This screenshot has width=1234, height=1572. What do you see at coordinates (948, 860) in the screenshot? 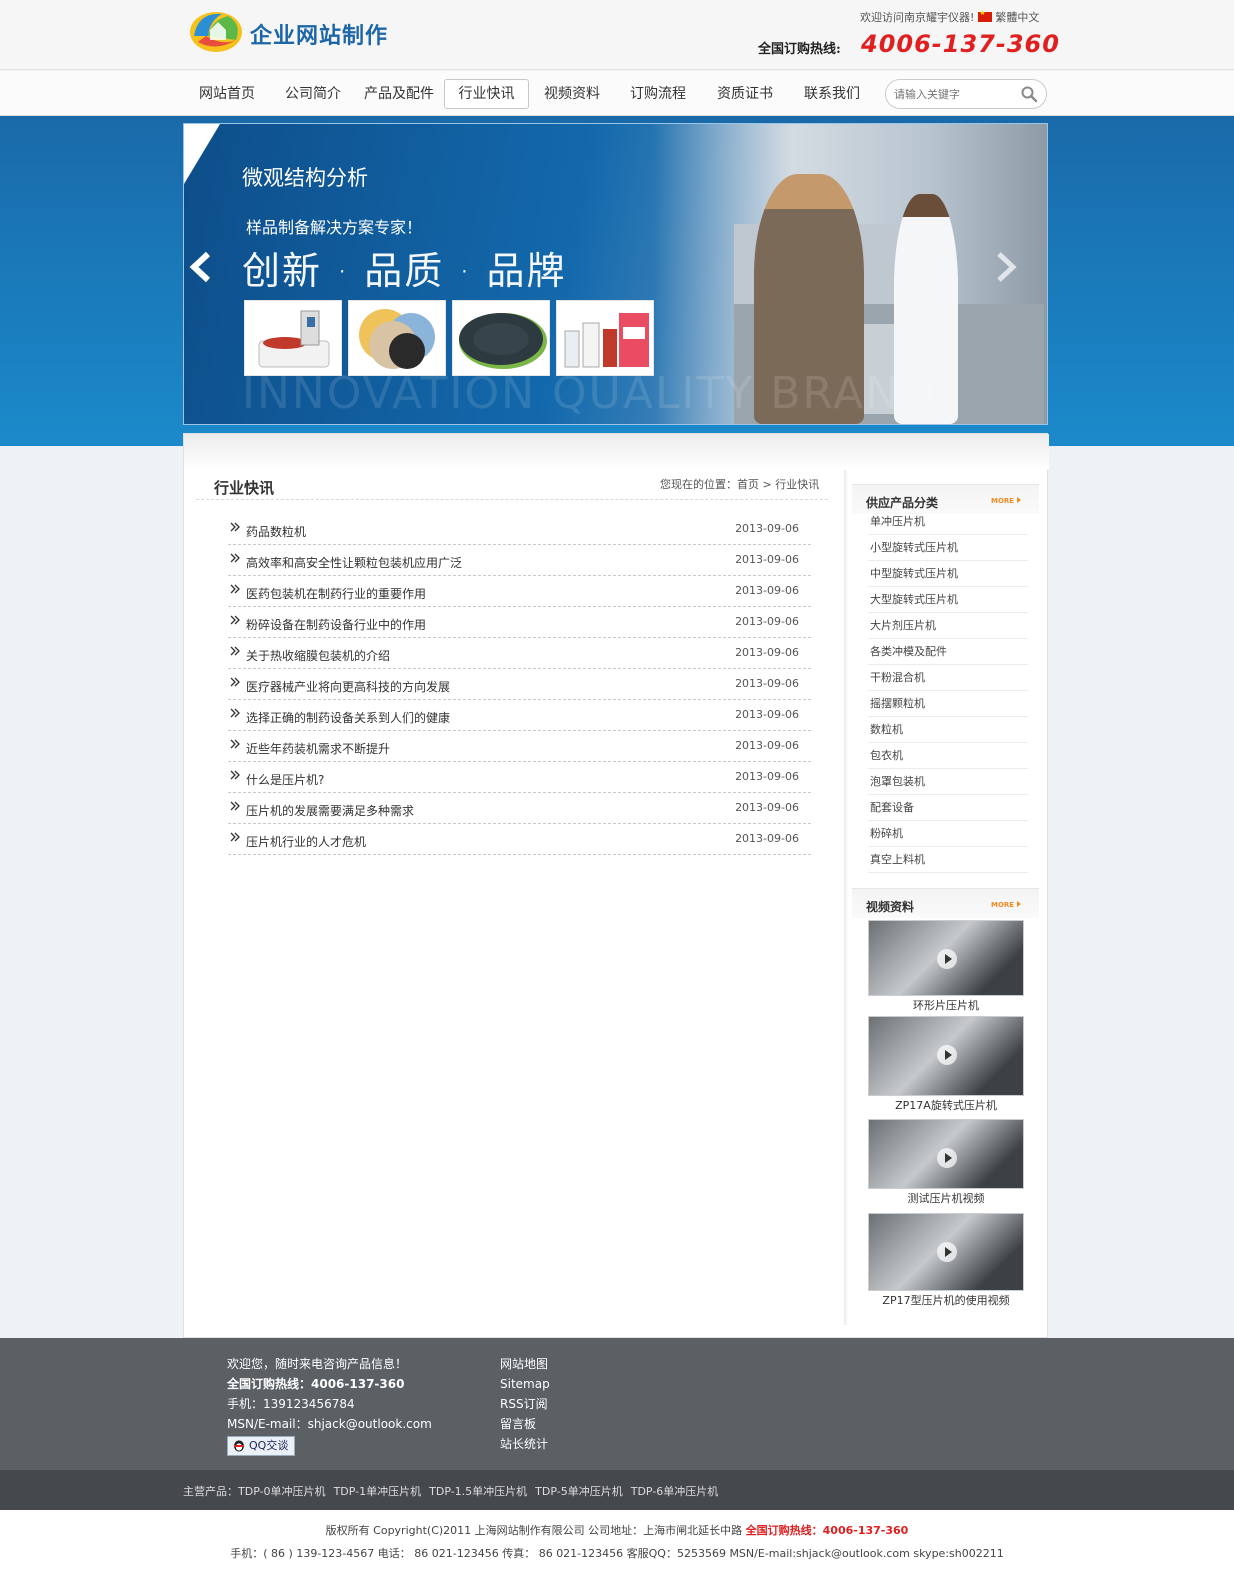
I see `category-item: 真空上料机` at bounding box center [948, 860].